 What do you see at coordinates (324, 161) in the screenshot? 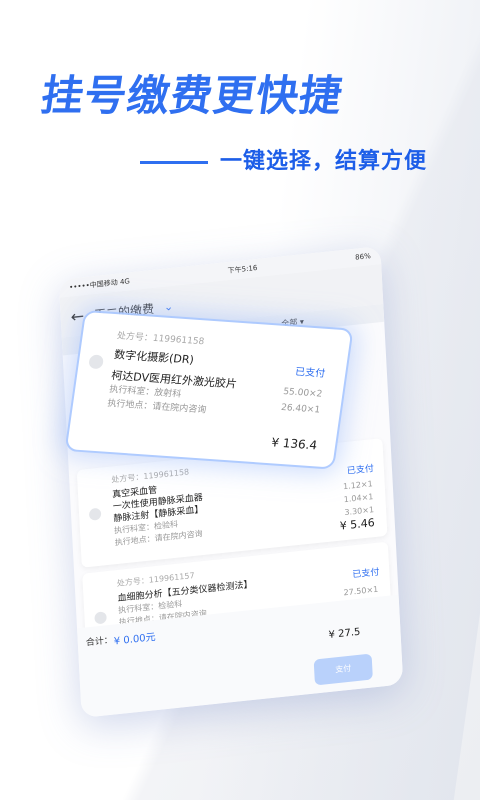
I see `subline-text: 一键选择，结算方便` at bounding box center [324, 161].